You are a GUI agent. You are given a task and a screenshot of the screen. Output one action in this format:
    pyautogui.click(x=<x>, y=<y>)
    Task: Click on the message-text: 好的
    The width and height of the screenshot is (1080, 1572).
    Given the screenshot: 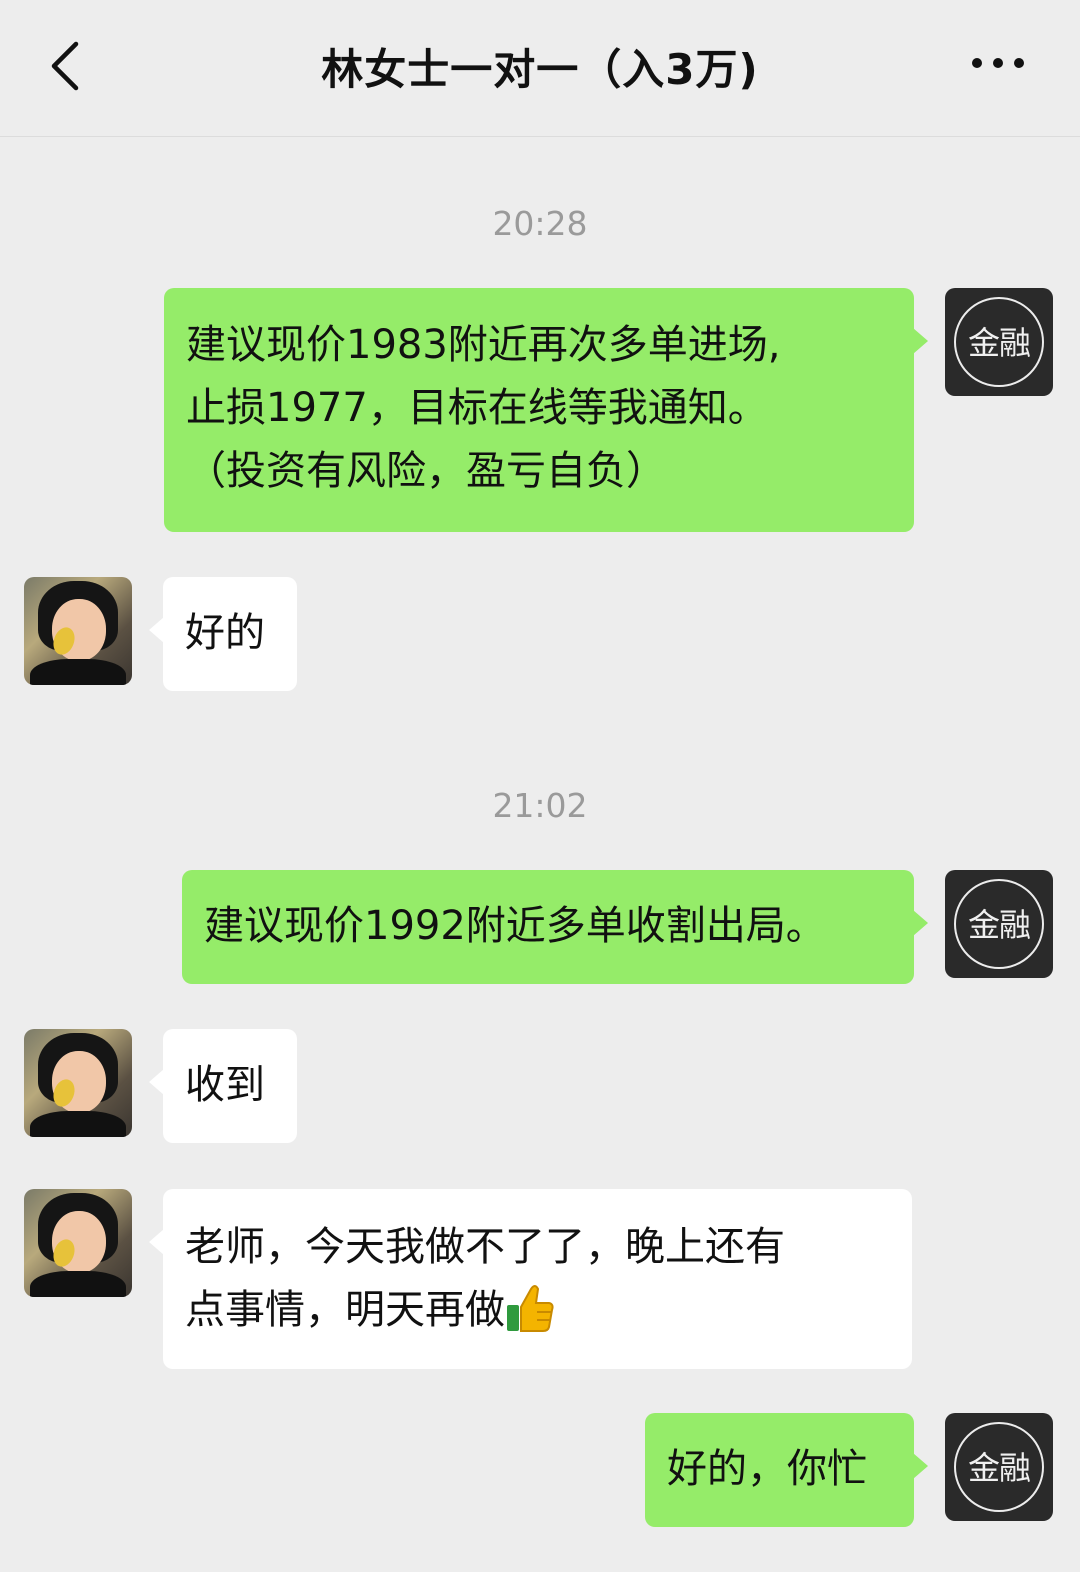 What is the action you would take?
    pyautogui.click(x=225, y=633)
    